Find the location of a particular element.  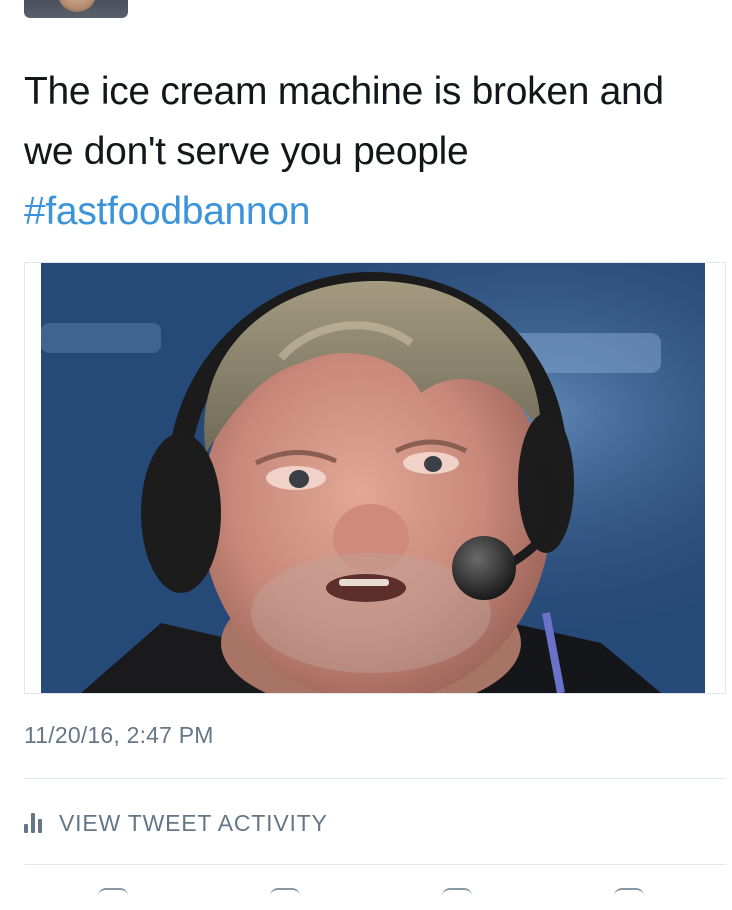

hashtag-link: #fastfoodbannon is located at coordinates (369, 212).